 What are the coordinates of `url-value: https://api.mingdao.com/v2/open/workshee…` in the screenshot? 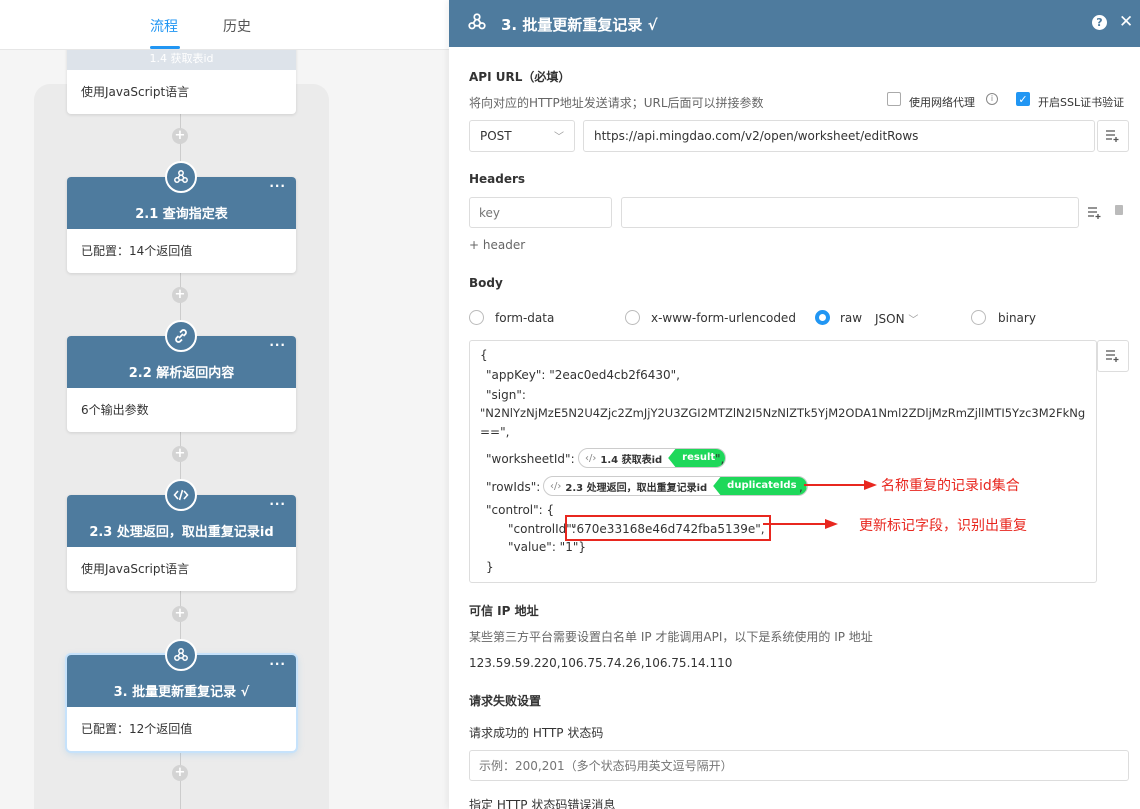 It's located at (756, 136).